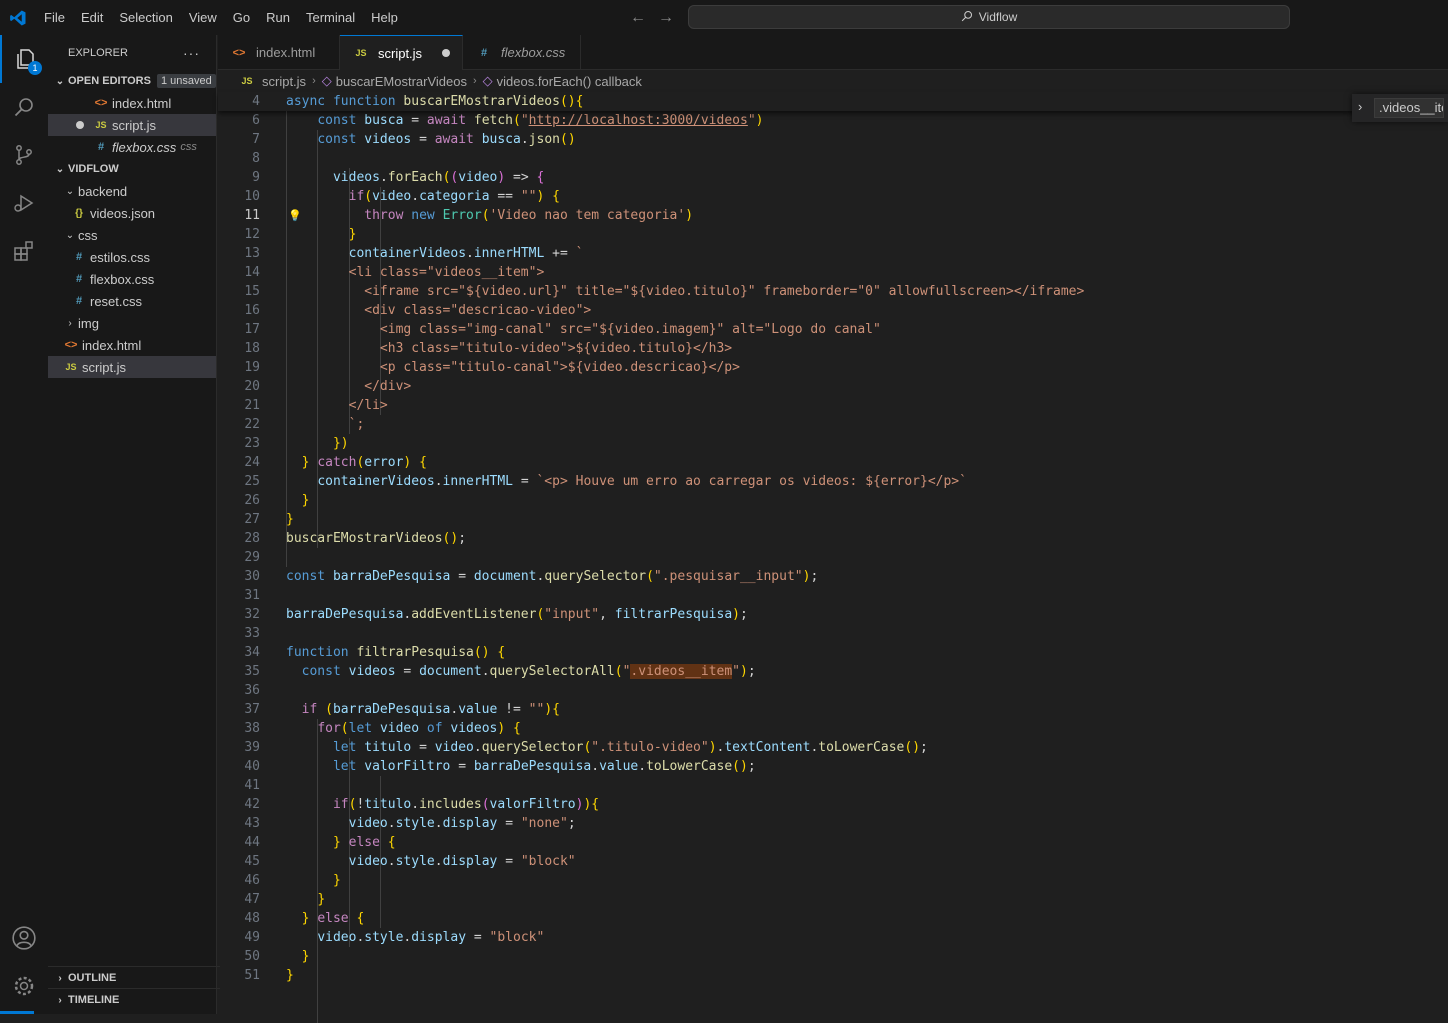  What do you see at coordinates (145, 17) in the screenshot?
I see `menu-selection: Selection` at bounding box center [145, 17].